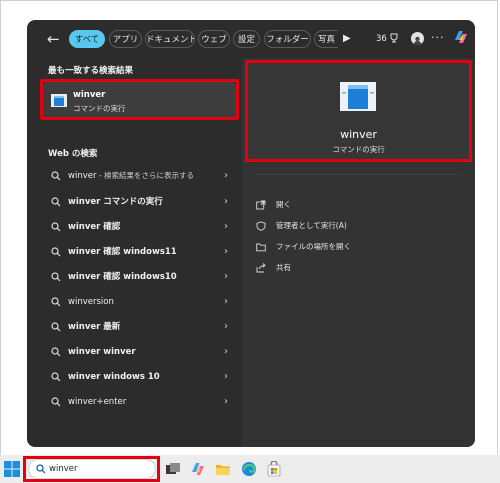  I want to click on web-result-query: winversion, so click(91, 302).